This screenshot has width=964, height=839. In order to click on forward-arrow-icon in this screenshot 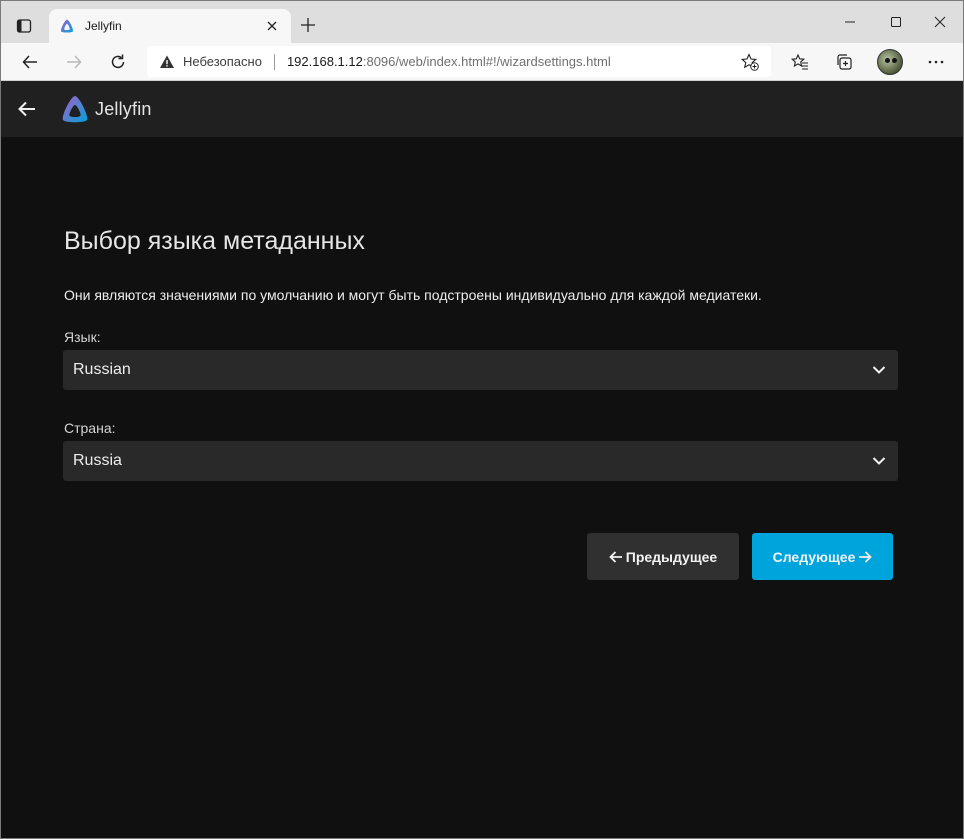, I will do `click(74, 62)`.